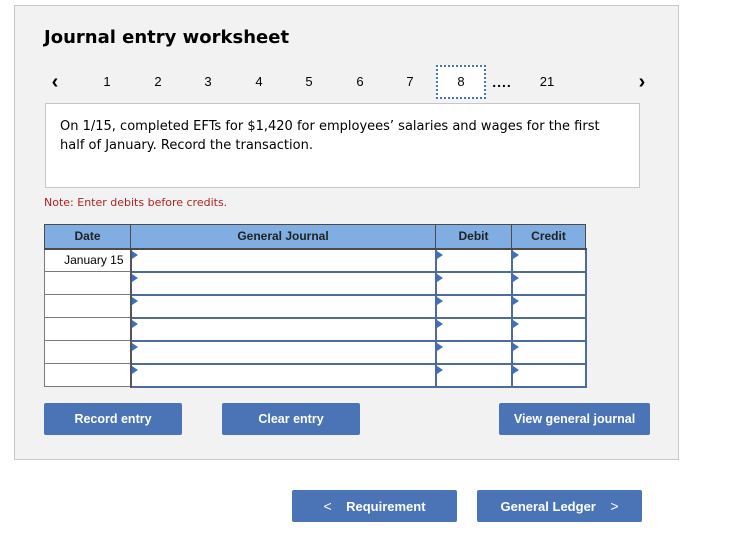  I want to click on page-4-tab: 4, so click(259, 82).